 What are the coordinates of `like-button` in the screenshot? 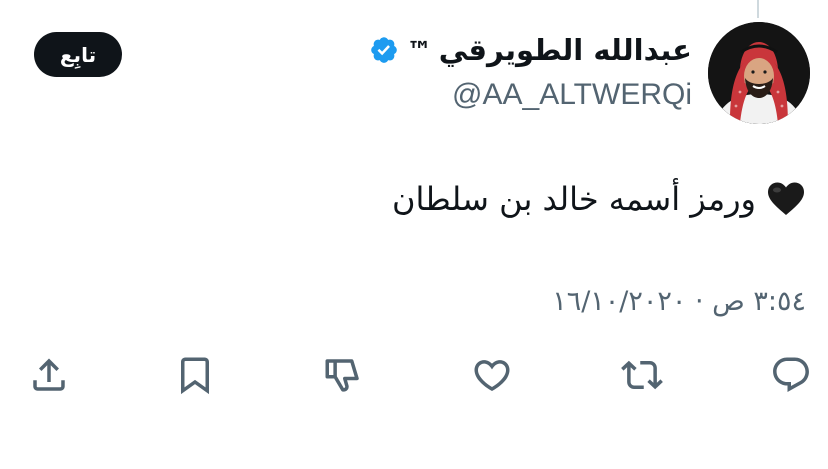 It's located at (492, 375).